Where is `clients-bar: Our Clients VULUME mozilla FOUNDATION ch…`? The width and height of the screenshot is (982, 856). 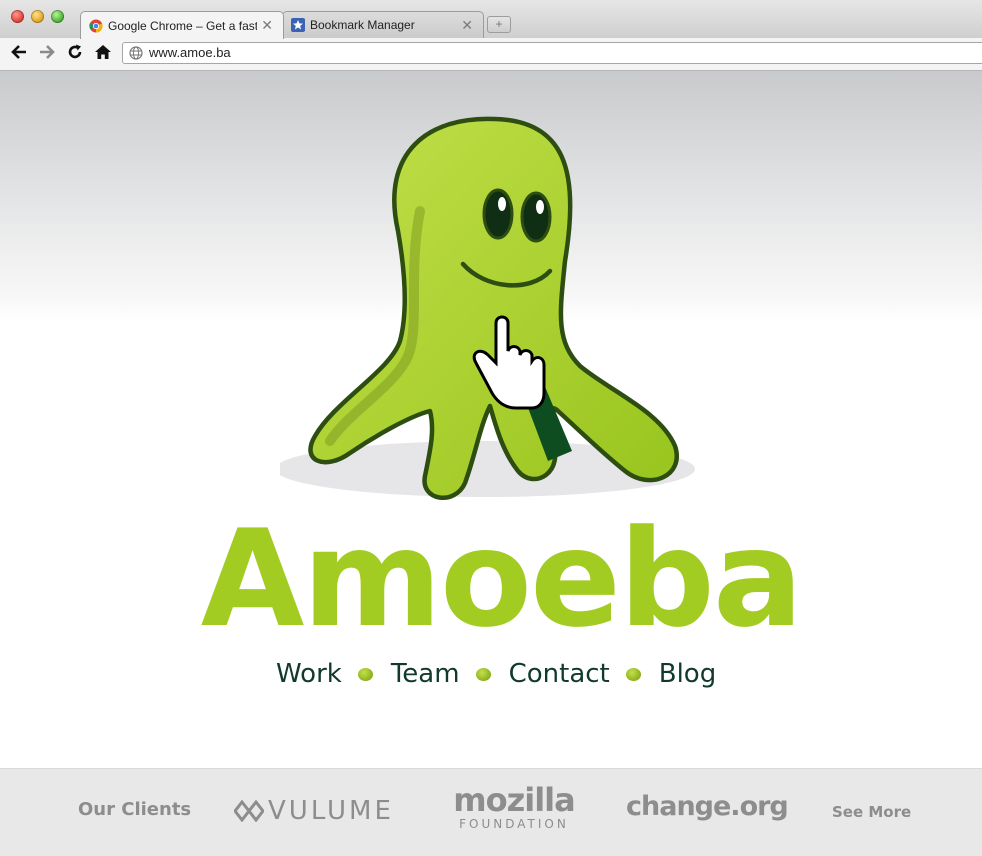
clients-bar: Our Clients VULUME mozilla FOUNDATION ch… is located at coordinates (491, 812).